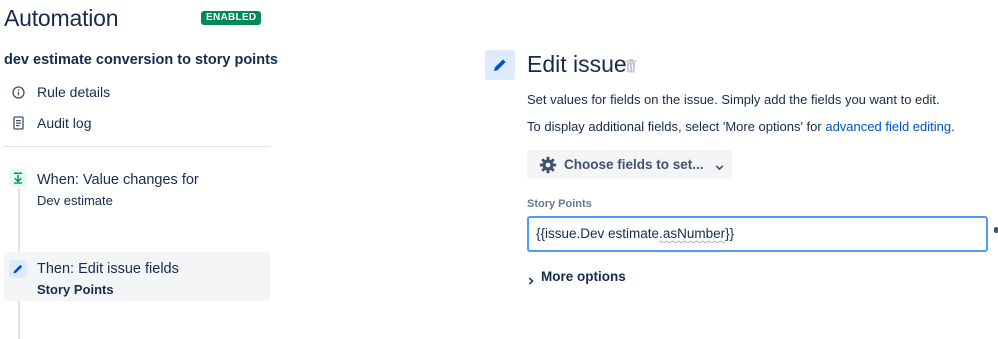 The width and height of the screenshot is (998, 339). Describe the element at coordinates (18, 269) in the screenshot. I see `pencil-icon` at that location.